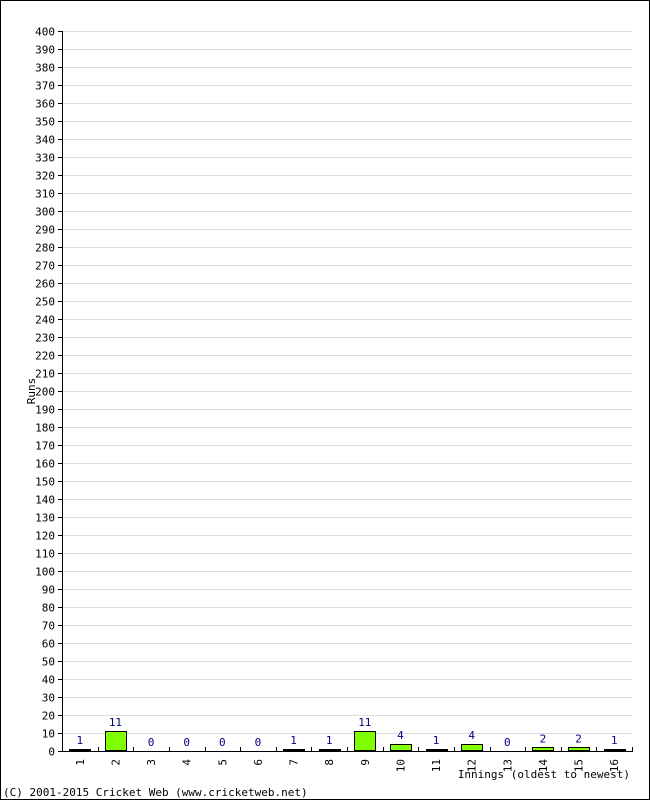 This screenshot has height=800, width=650. What do you see at coordinates (45, 428) in the screenshot?
I see `y-tick-label: 180` at bounding box center [45, 428].